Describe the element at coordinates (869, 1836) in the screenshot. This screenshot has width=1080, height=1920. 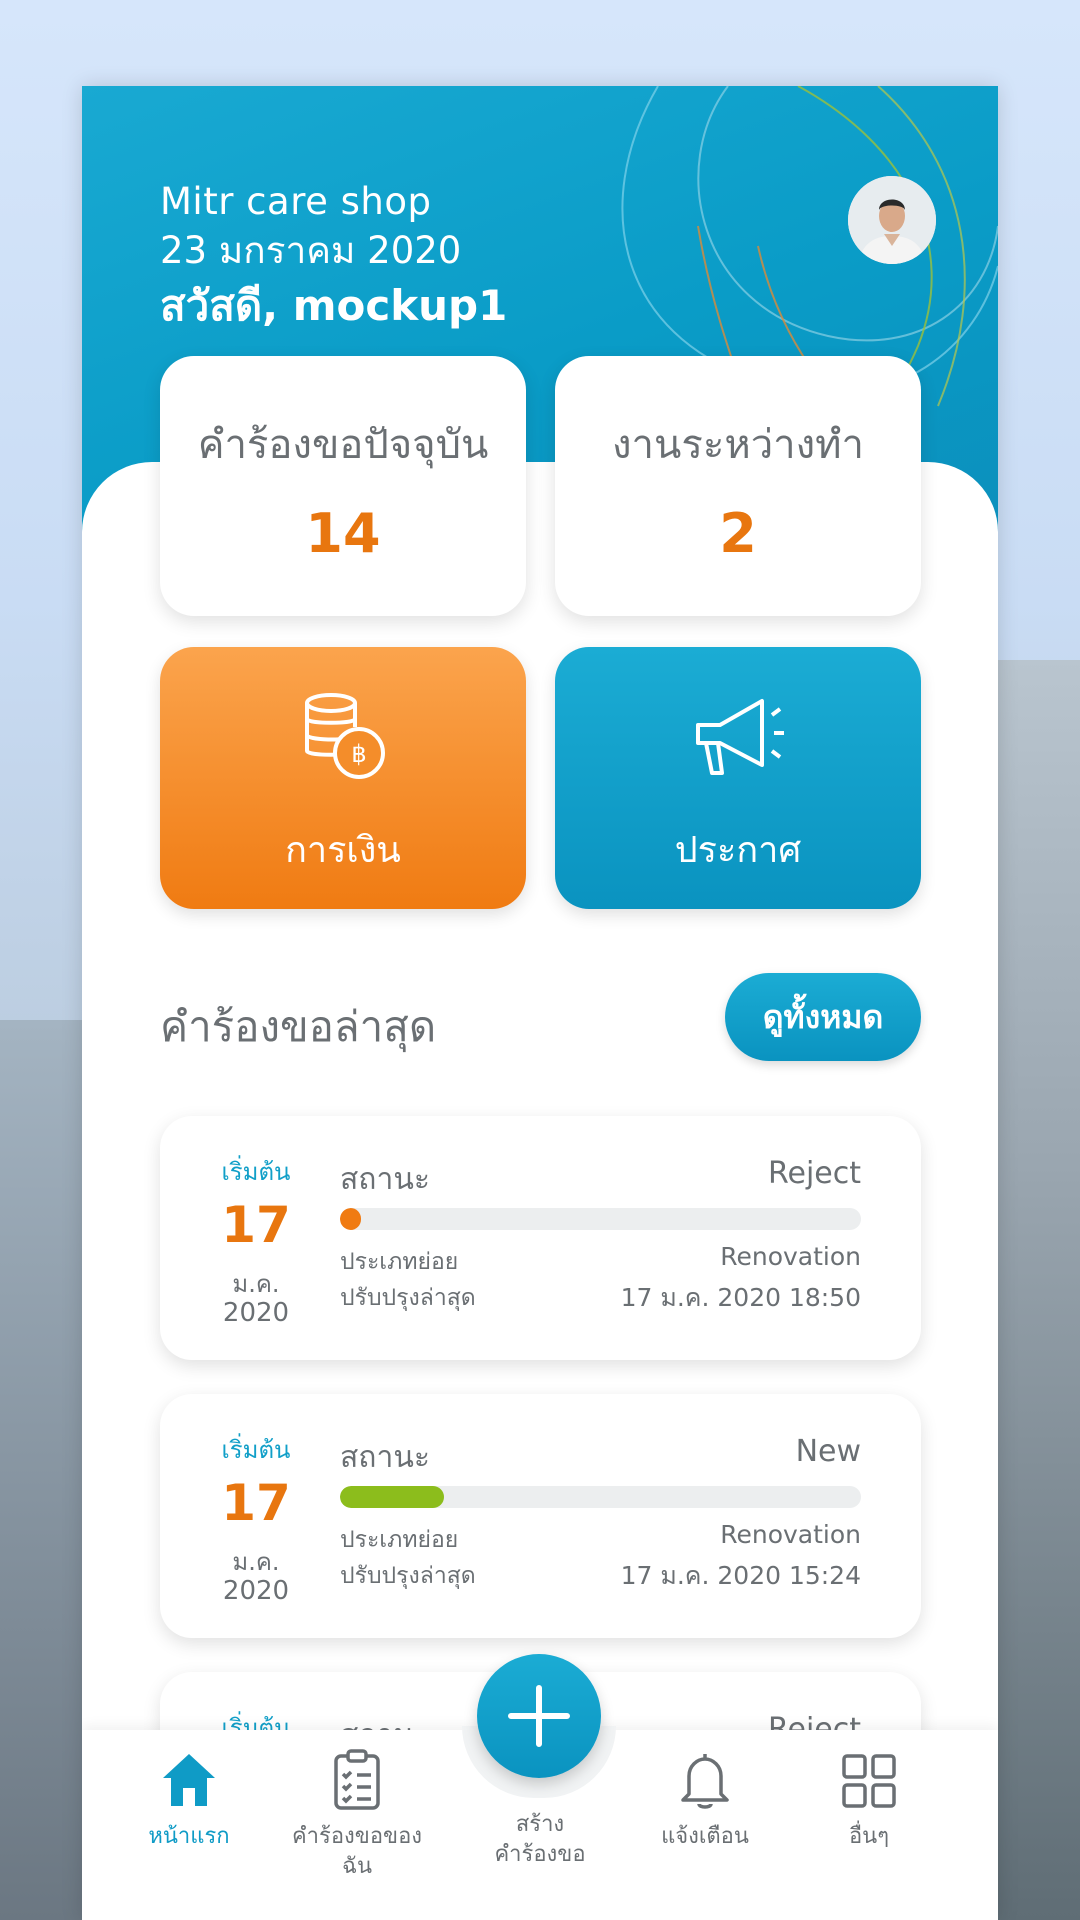
I see `nav-more-label: อื่นๆ` at that location.